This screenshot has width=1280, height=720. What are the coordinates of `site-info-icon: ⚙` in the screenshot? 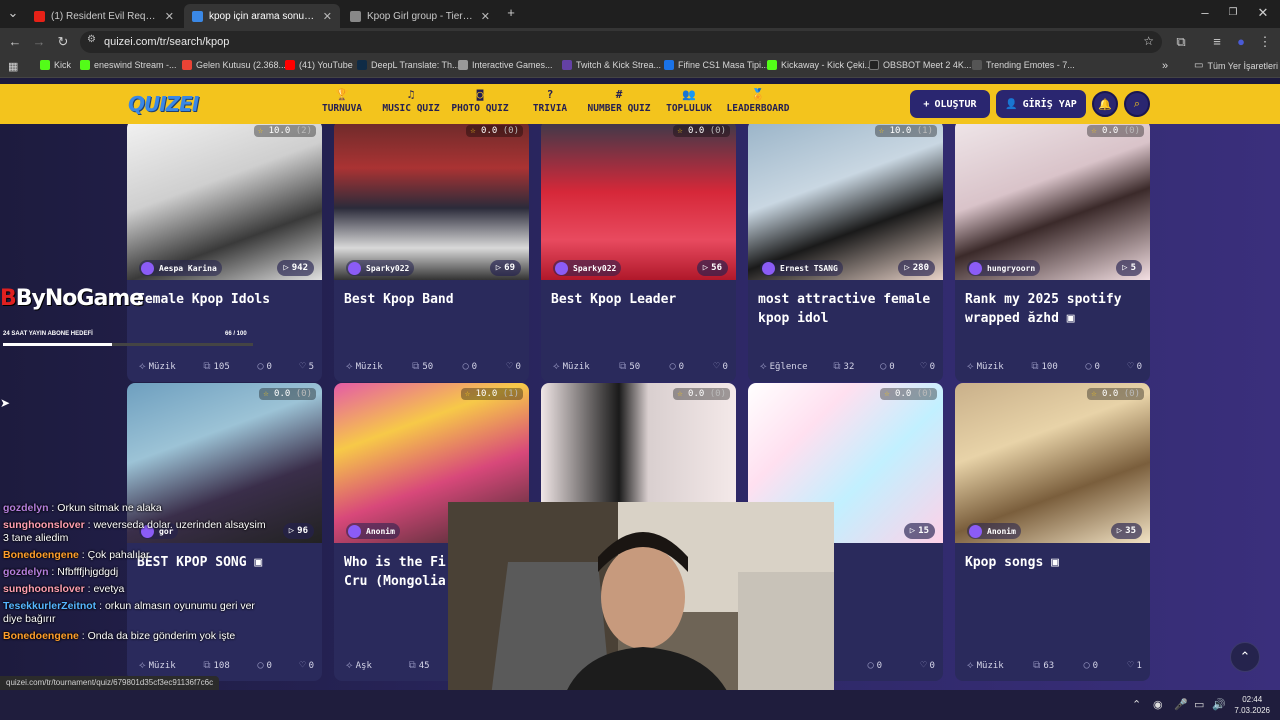 It's located at (91, 39).